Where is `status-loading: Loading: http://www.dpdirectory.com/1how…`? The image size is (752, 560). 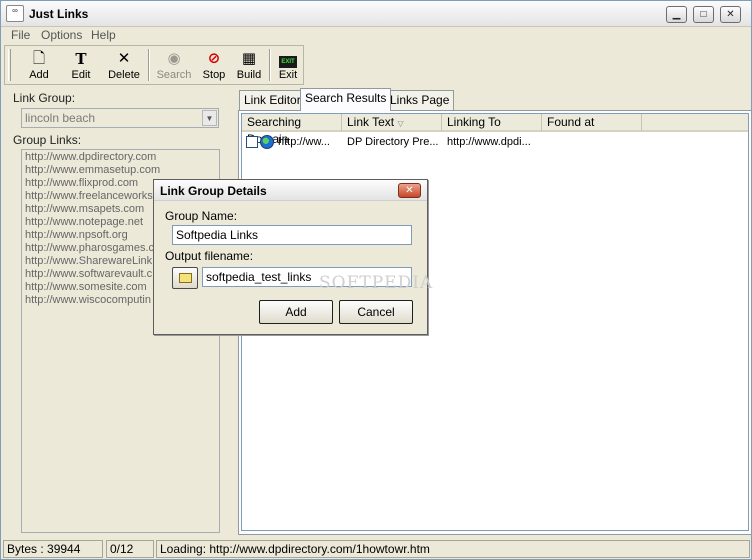
status-loading: Loading: http://www.dpdirectory.com/1how… is located at coordinates (453, 549).